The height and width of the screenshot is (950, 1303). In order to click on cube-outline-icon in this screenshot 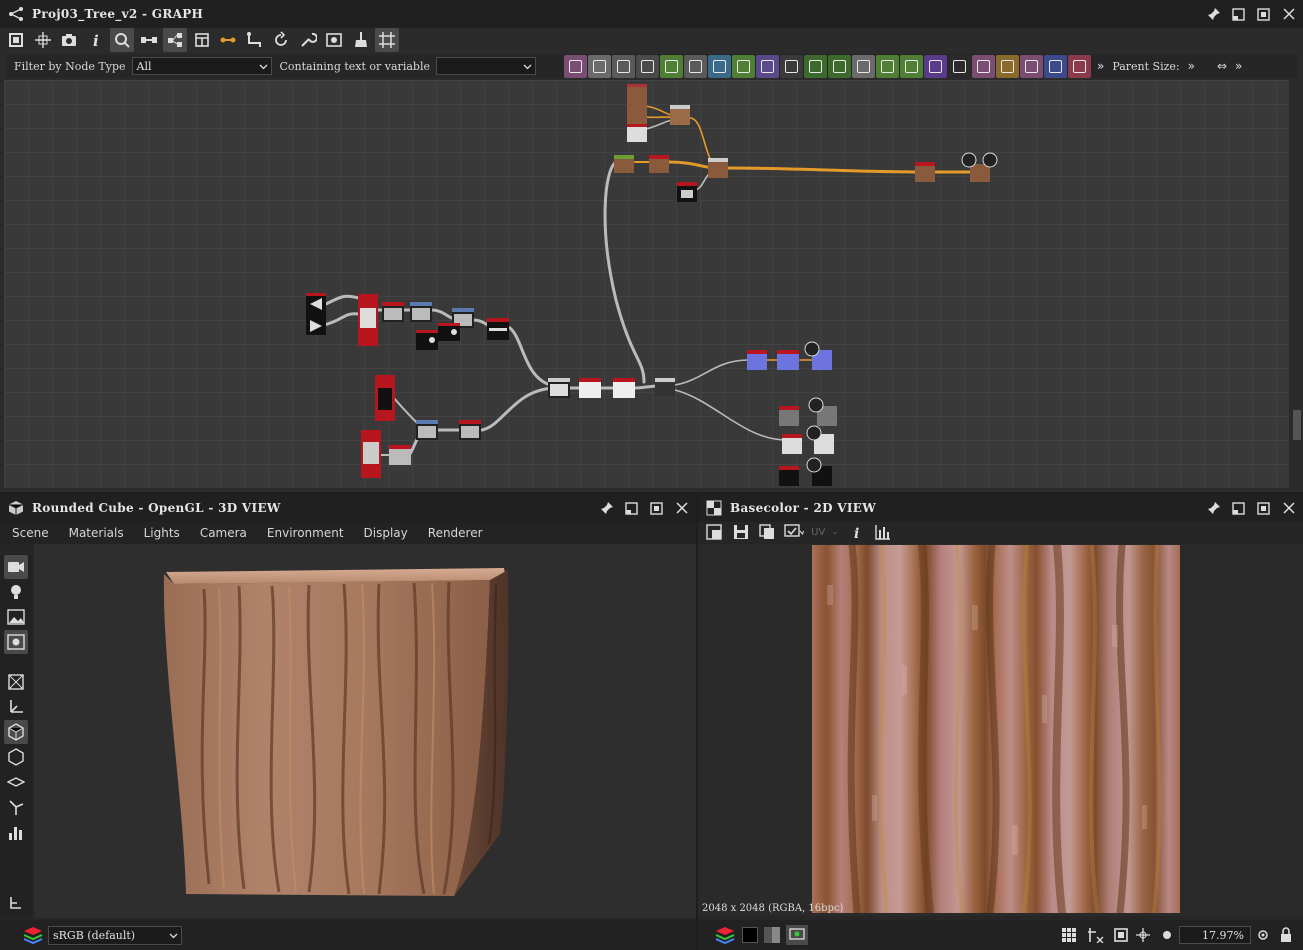, I will do `click(16, 757)`.